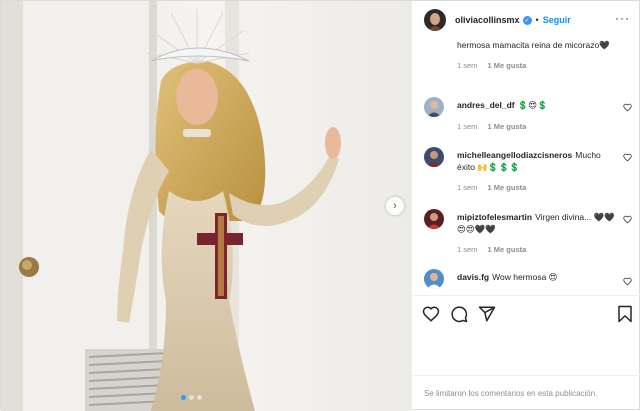 Image resolution: width=640 pixels, height=411 pixels. I want to click on carousel-dots, so click(191, 397).